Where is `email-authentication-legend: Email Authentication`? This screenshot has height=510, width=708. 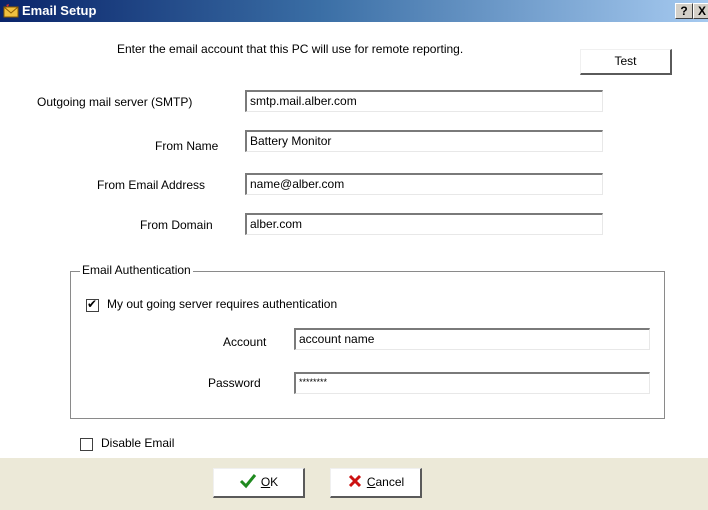
email-authentication-legend: Email Authentication is located at coordinates (136, 270).